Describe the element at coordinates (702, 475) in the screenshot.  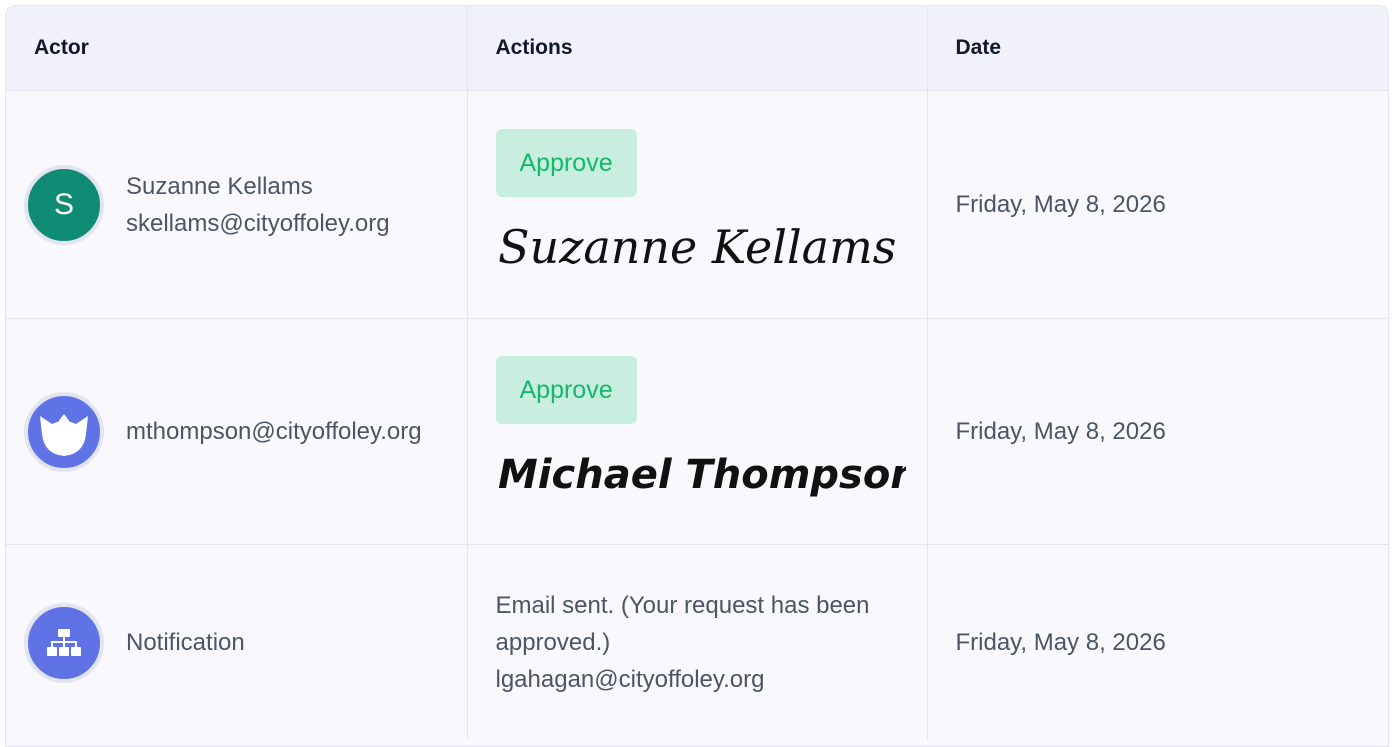
I see `signature-text: Michael Thompson` at that location.